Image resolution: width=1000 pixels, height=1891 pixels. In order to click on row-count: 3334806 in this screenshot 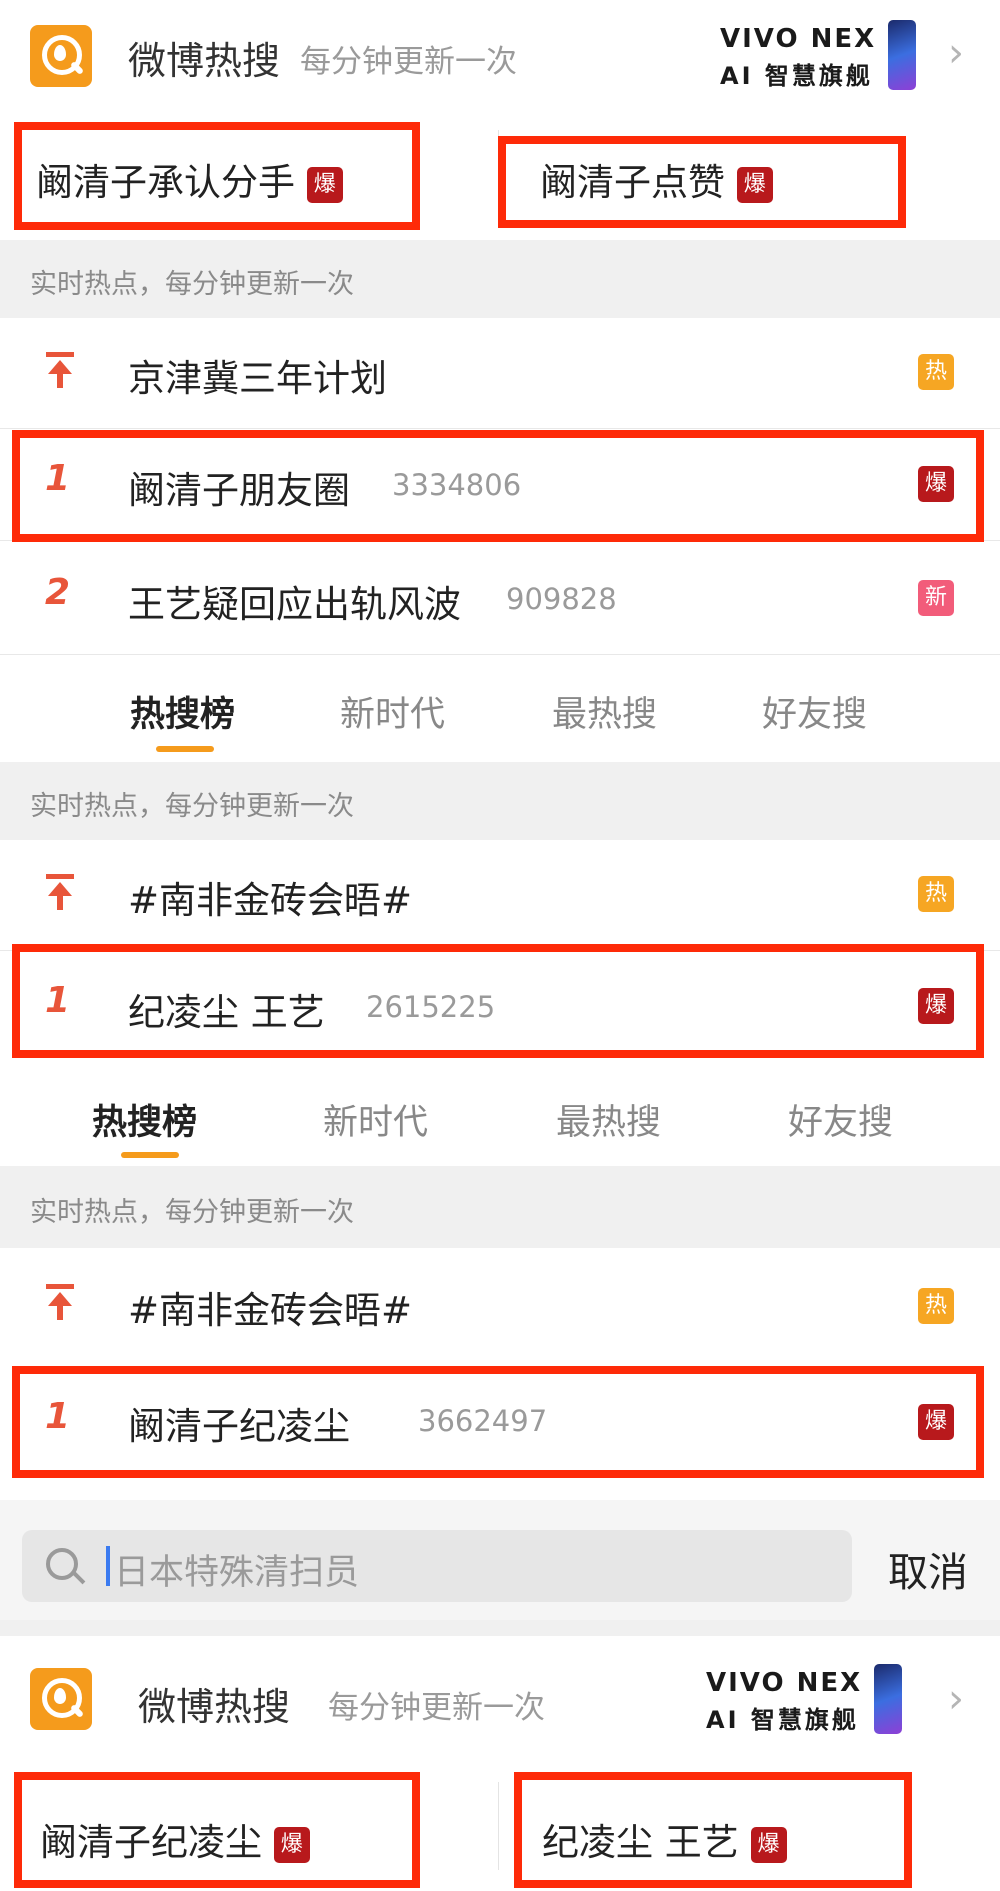, I will do `click(457, 485)`.